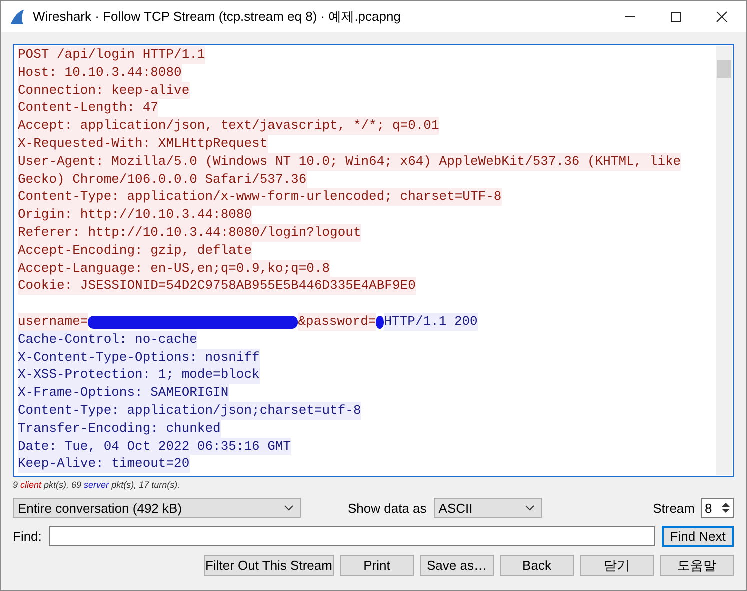 This screenshot has width=747, height=591. I want to click on maximize-icon, so click(676, 16).